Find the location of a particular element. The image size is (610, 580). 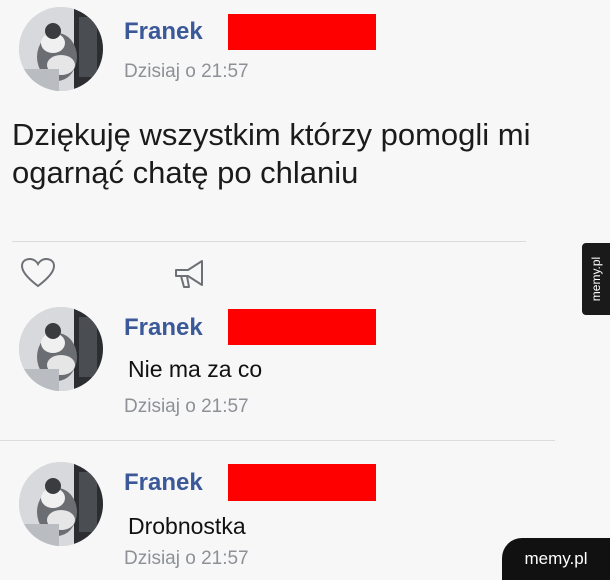

watermark-corner-text: memy.pl is located at coordinates (556, 558).